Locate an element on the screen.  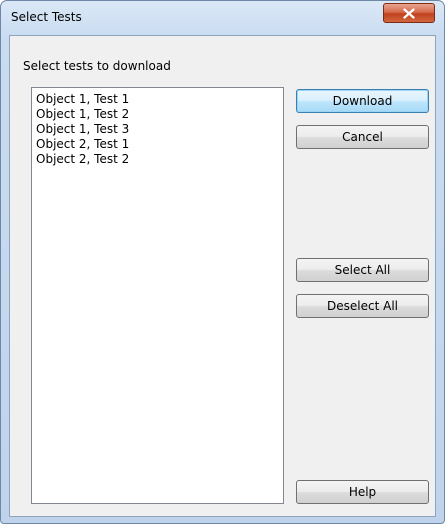
download-button: Download is located at coordinates (362, 101).